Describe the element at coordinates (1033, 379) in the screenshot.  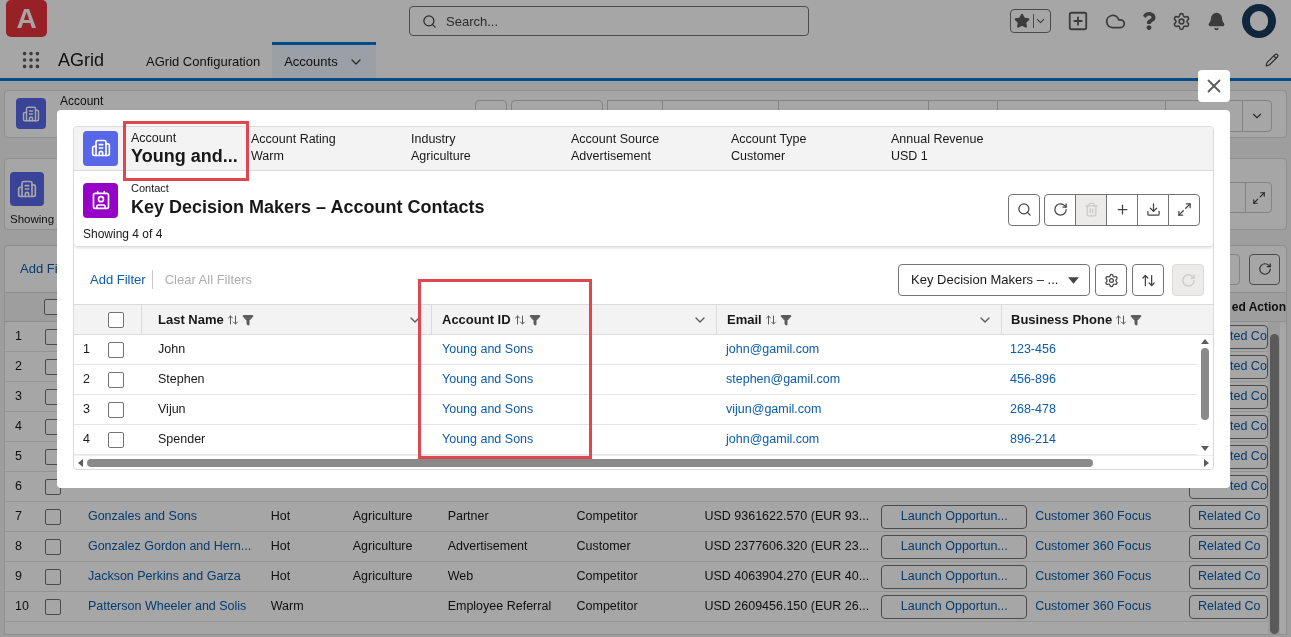
I see `phone-link: 456-896` at that location.